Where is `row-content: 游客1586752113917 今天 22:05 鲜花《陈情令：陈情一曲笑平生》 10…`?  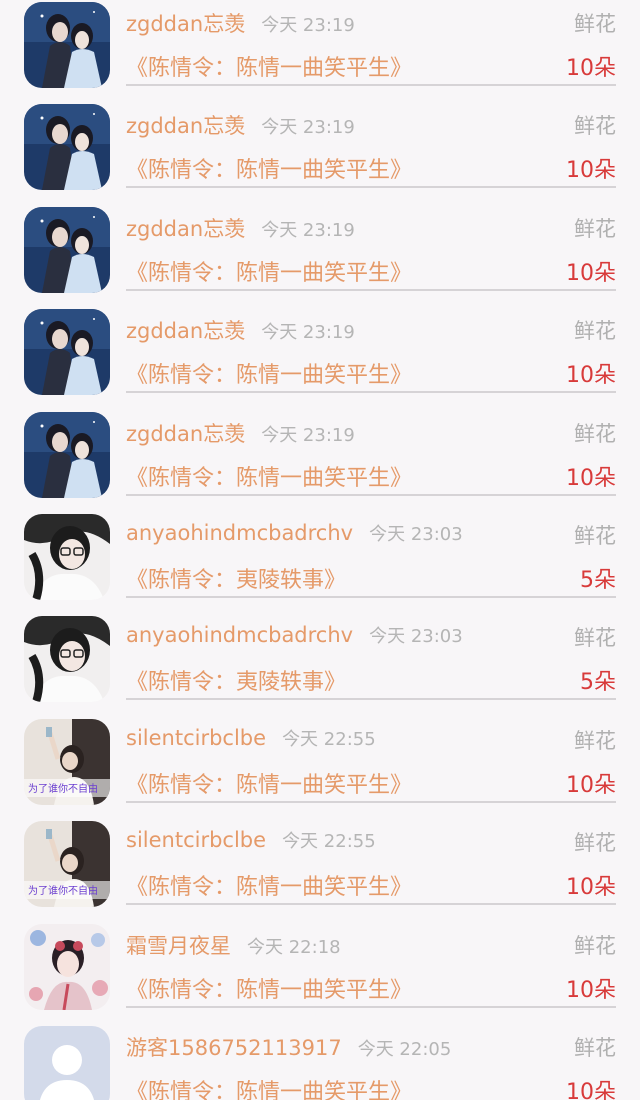
row-content: 游客1586752113917 今天 22:05 鲜花《陈情令：陈情一曲笑平生》 10… is located at coordinates (371, 1062).